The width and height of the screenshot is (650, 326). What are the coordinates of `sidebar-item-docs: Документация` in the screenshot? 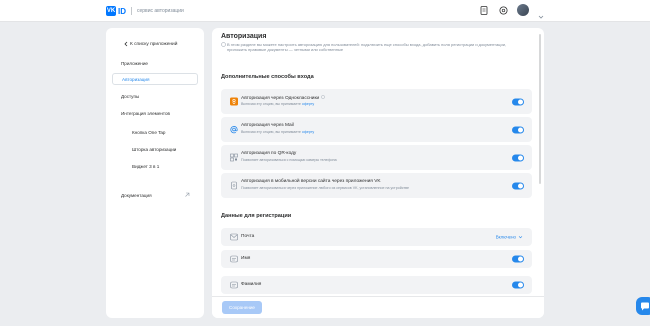 It's located at (155, 195).